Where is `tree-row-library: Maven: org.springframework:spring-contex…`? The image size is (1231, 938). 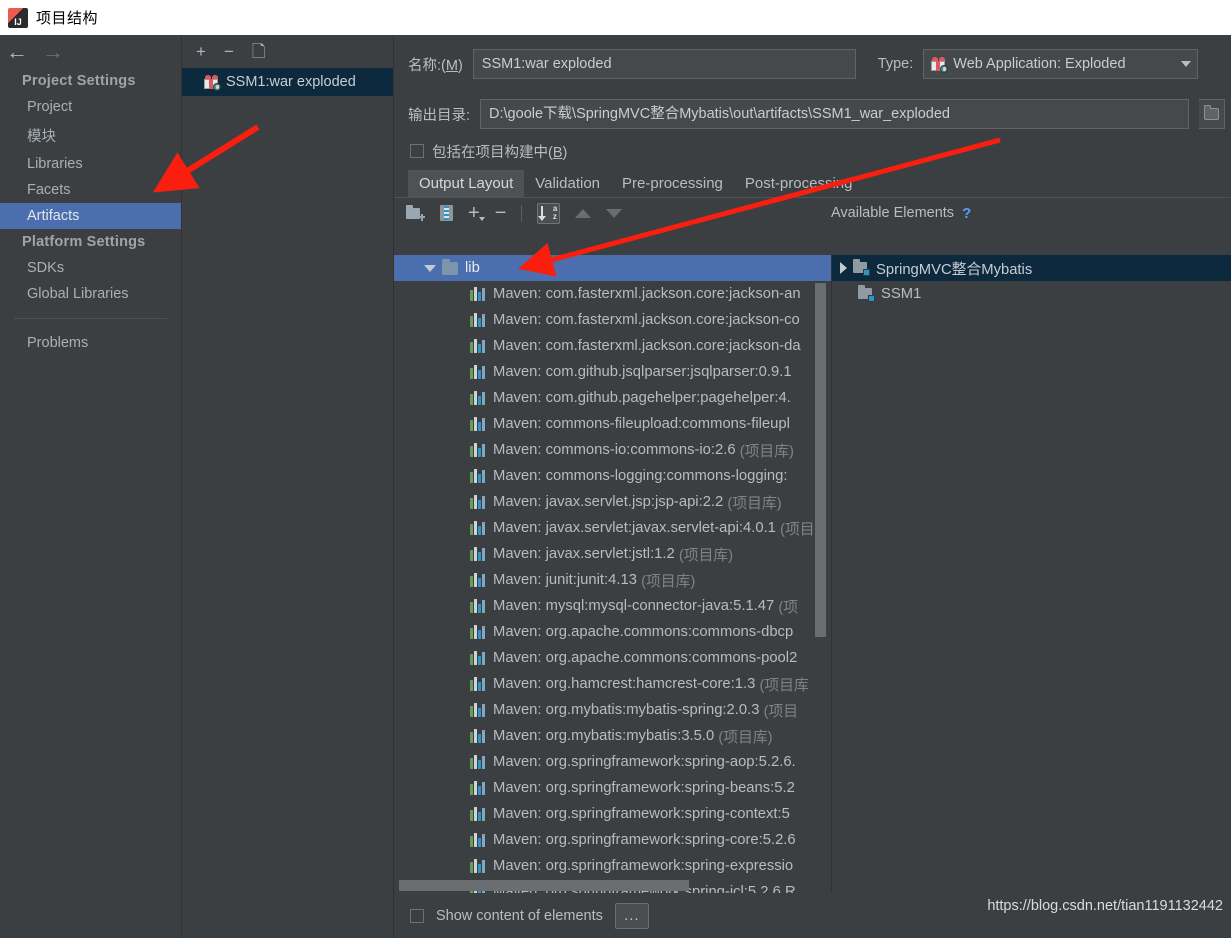
tree-row-library: Maven: org.springframework:spring-contex… is located at coordinates (612, 814).